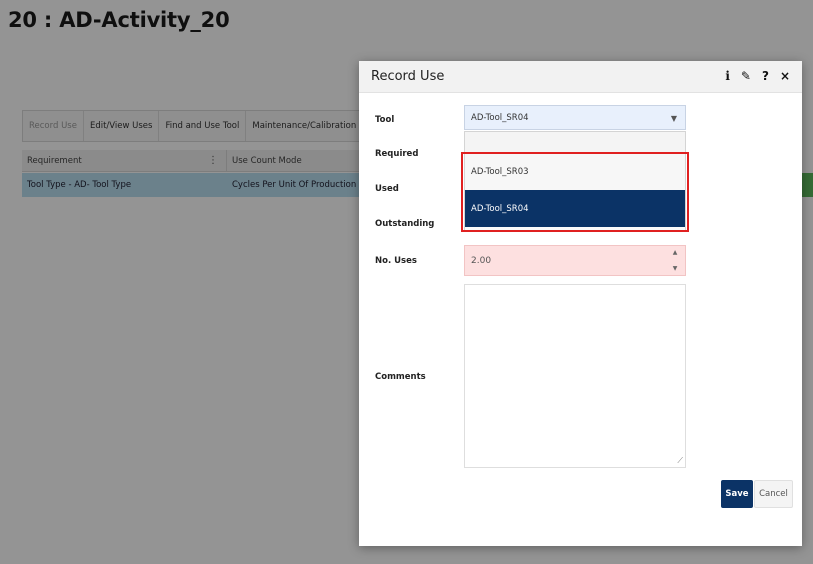 The width and height of the screenshot is (813, 564). What do you see at coordinates (675, 268) in the screenshot?
I see `stepper-down-icon: ▼` at bounding box center [675, 268].